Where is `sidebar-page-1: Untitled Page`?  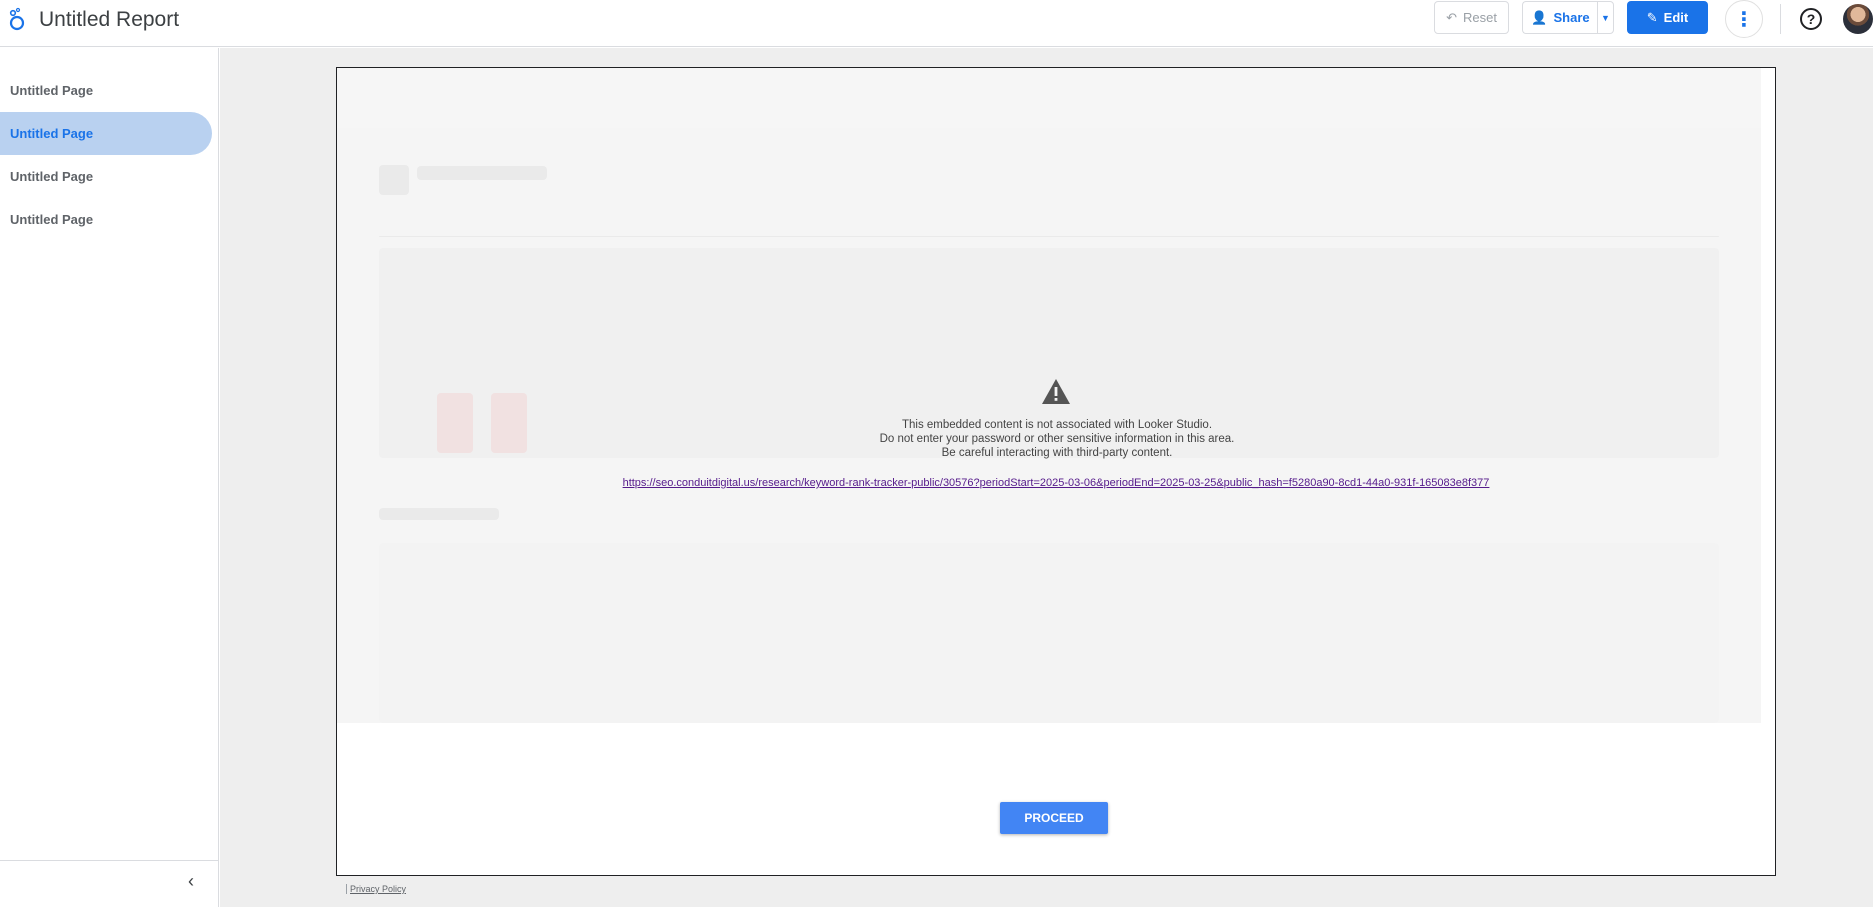 sidebar-page-1: Untitled Page is located at coordinates (106, 90).